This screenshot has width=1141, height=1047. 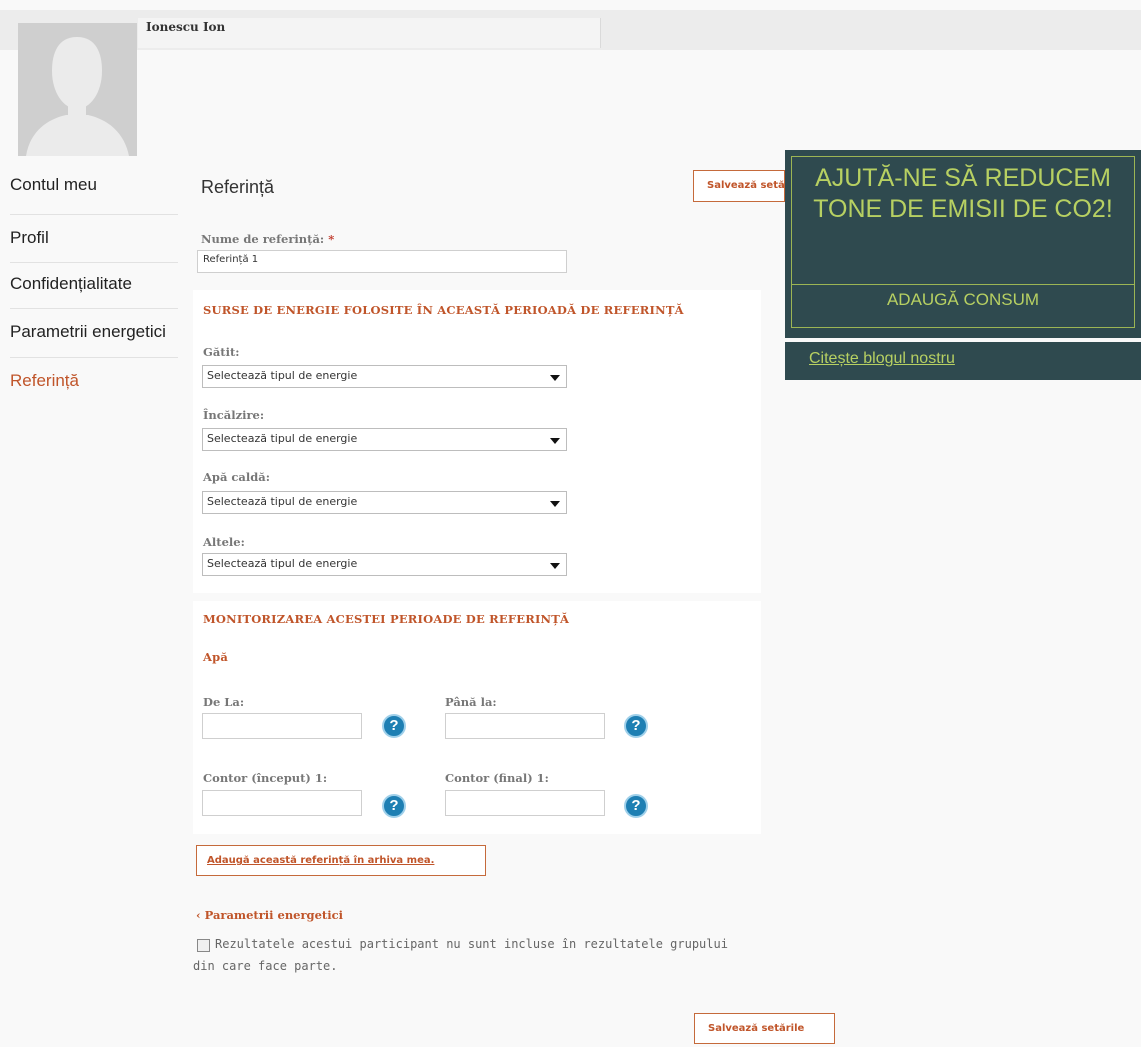 What do you see at coordinates (263, 239) in the screenshot?
I see `reference-name-label-text: Nume de referință:` at bounding box center [263, 239].